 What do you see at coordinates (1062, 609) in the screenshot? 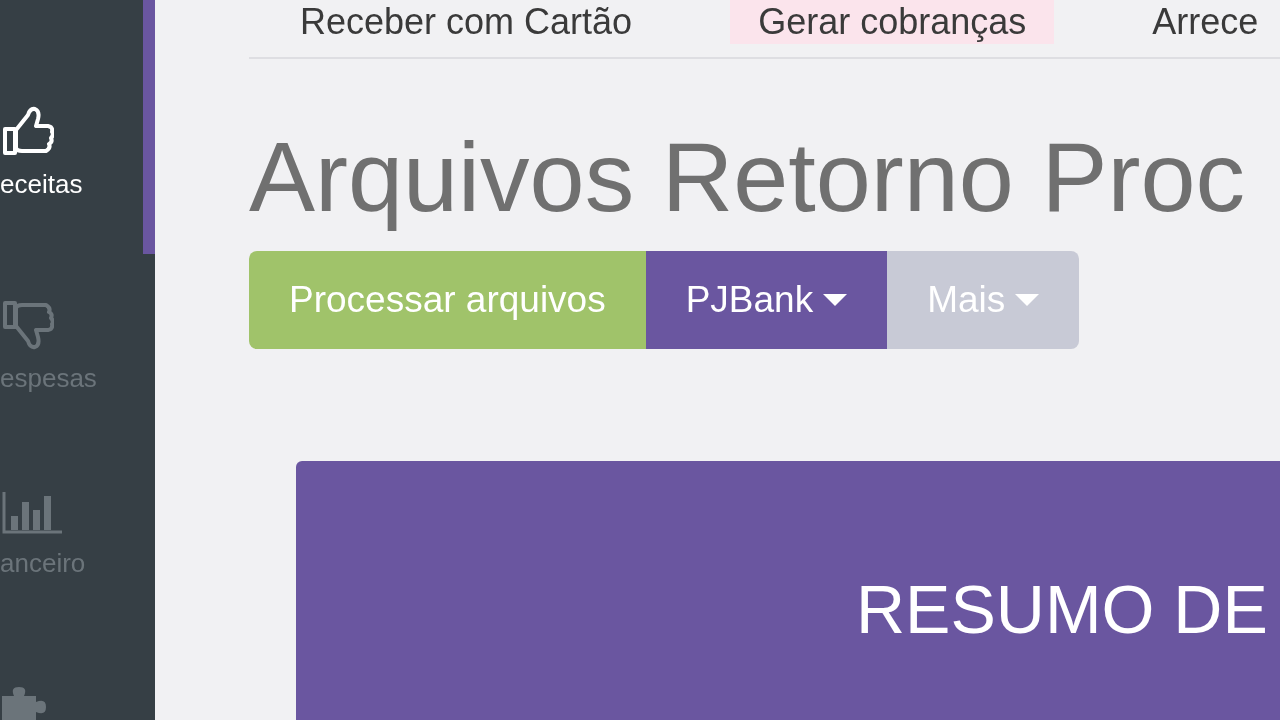
I see `card-title: RESUMO DE` at bounding box center [1062, 609].